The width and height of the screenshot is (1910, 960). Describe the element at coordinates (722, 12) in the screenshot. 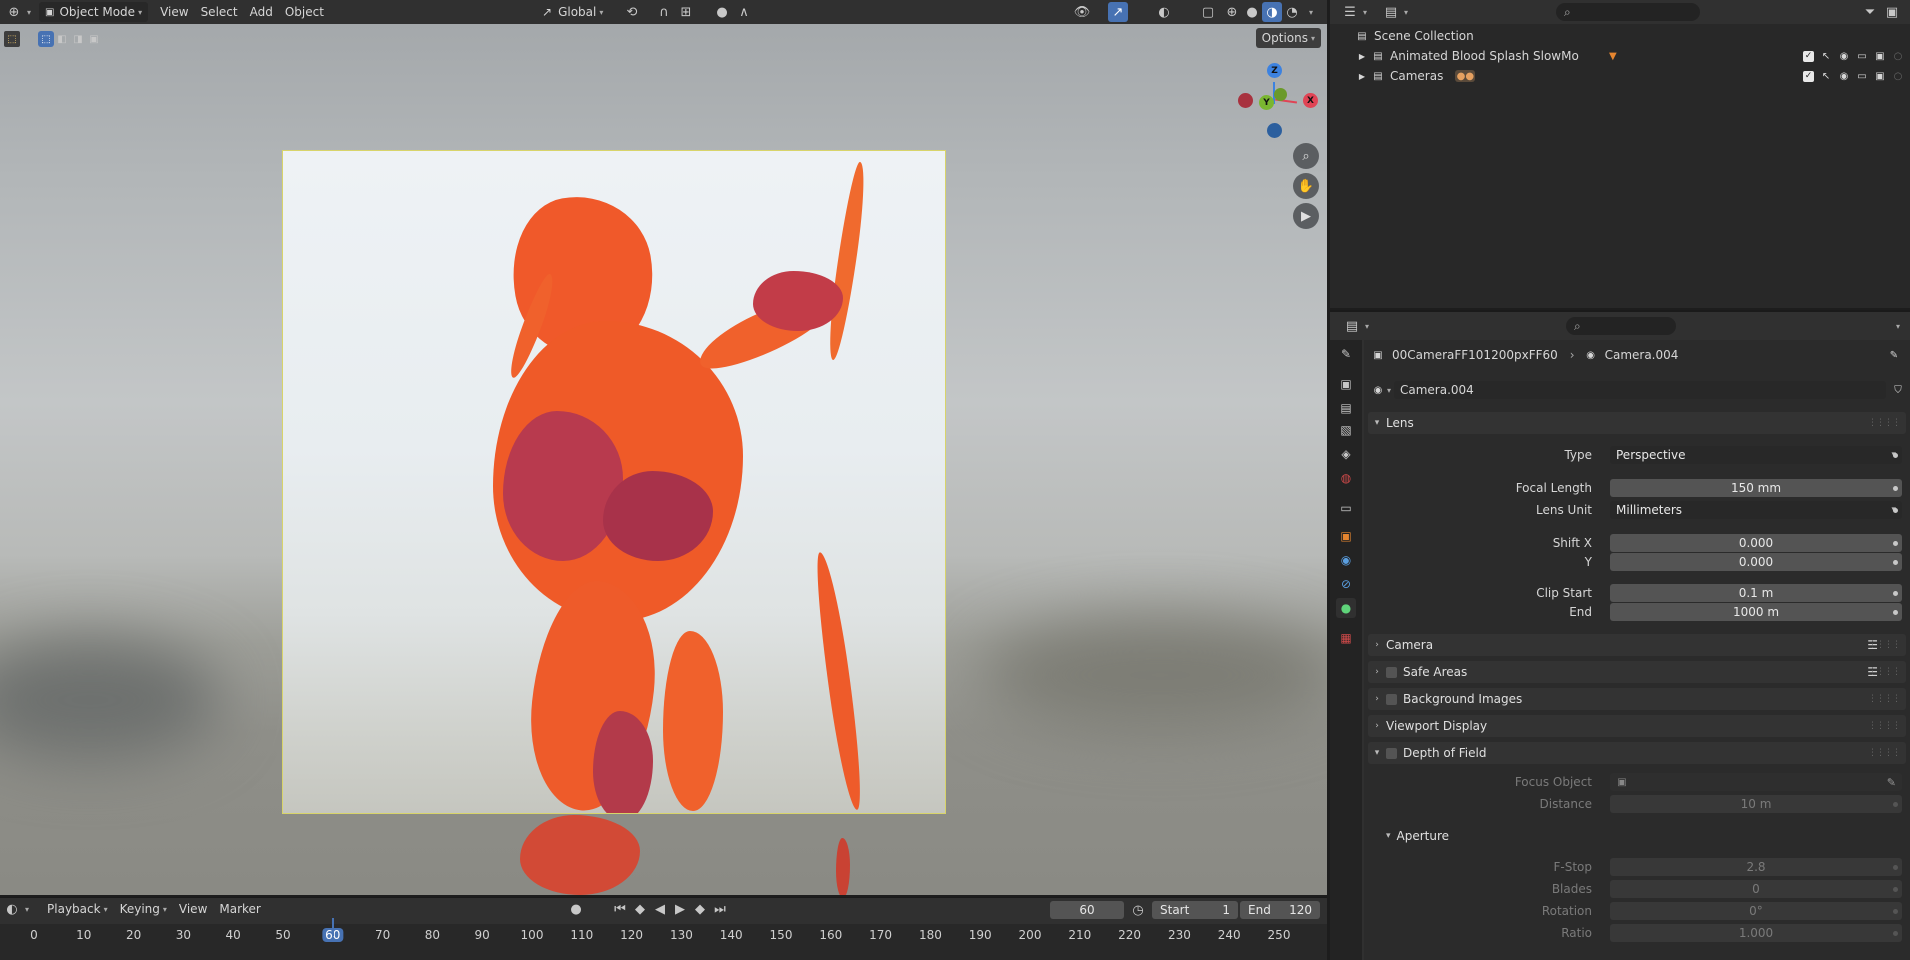

I see `proportional-edit-icon: ●` at that location.